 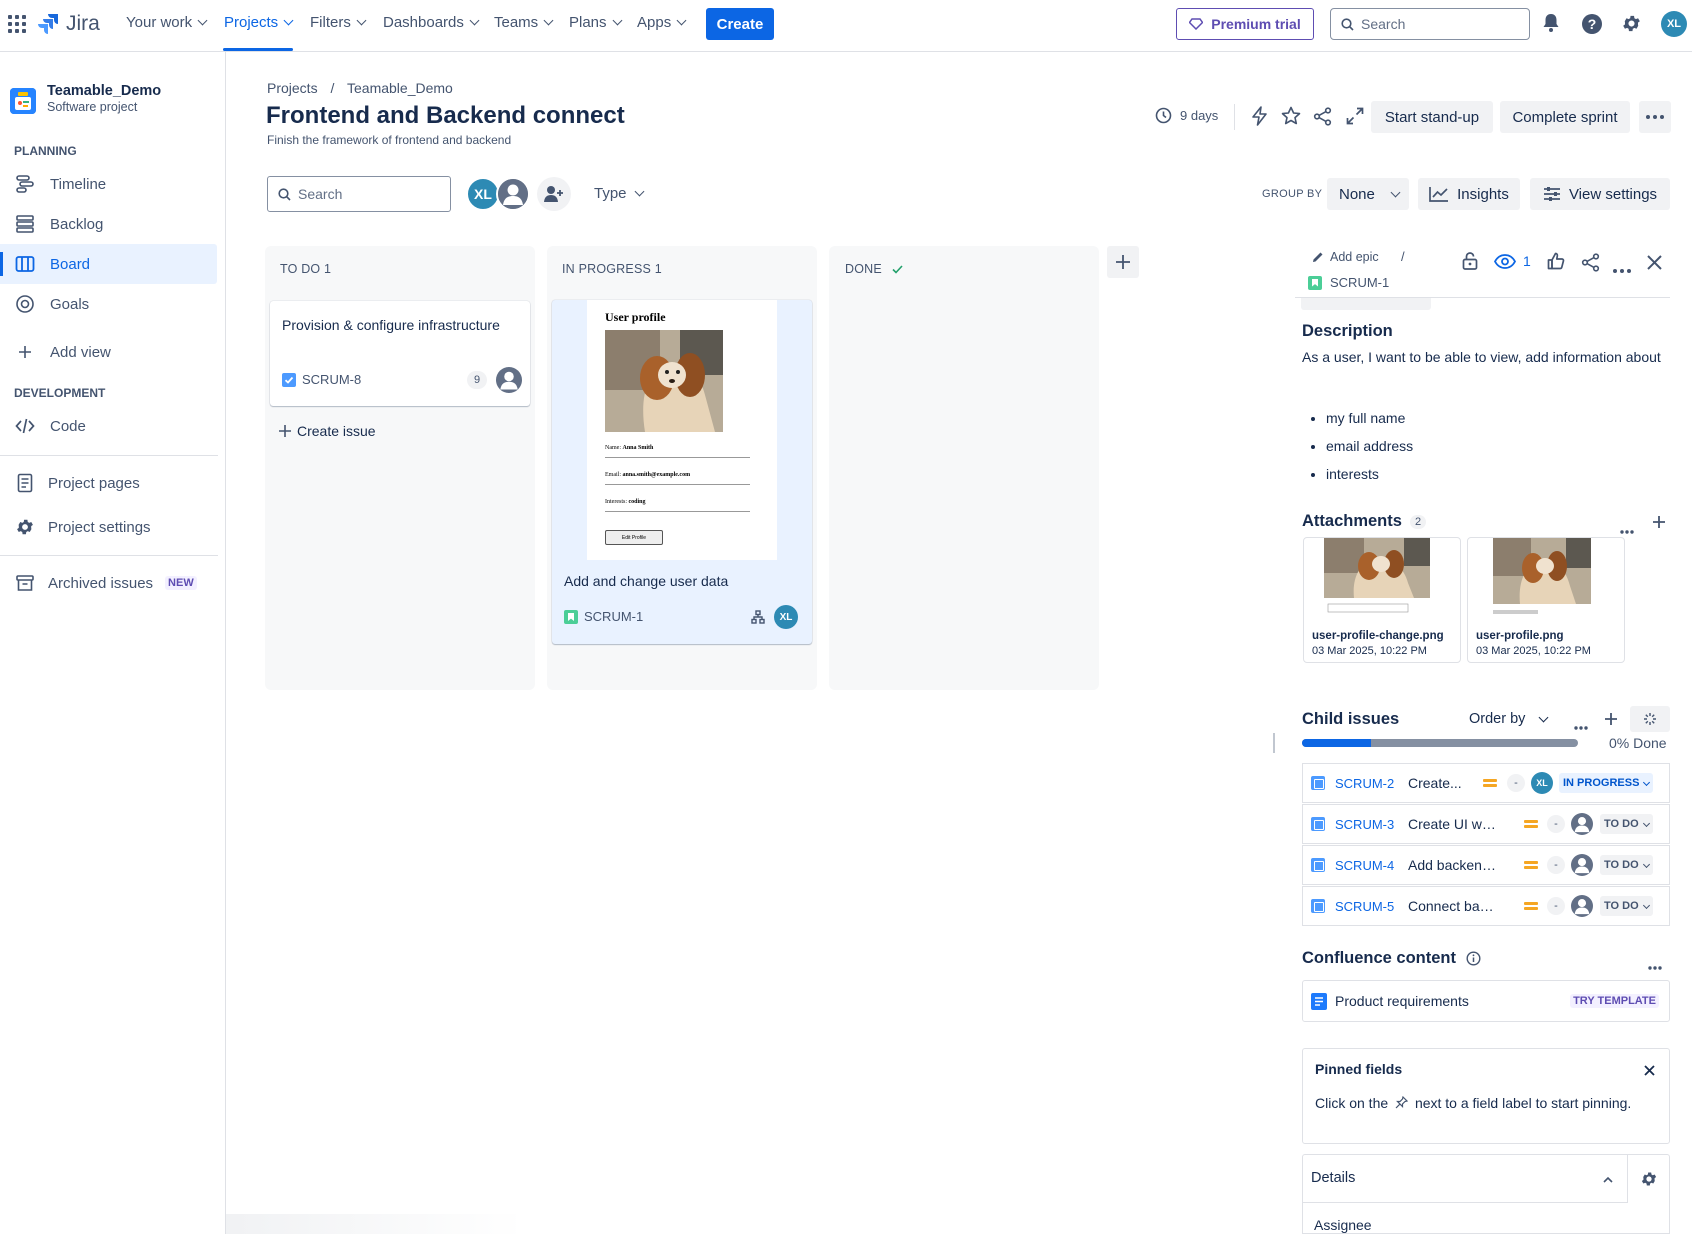 What do you see at coordinates (69, 24) in the screenshot?
I see `jira-logo: Jira` at bounding box center [69, 24].